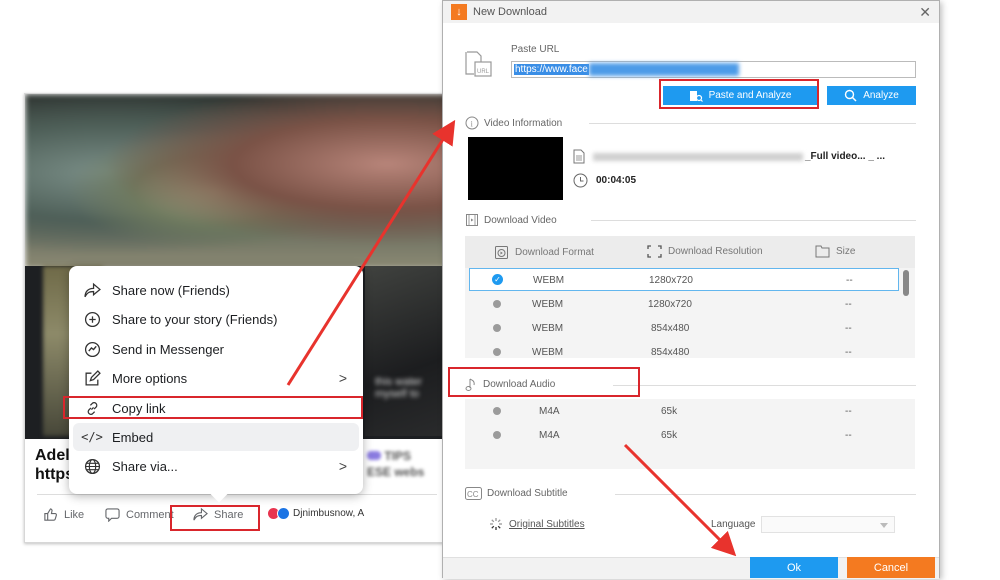 The width and height of the screenshot is (1000, 580). What do you see at coordinates (459, 12) in the screenshot?
I see `app-logo-icon: ↓` at bounding box center [459, 12].